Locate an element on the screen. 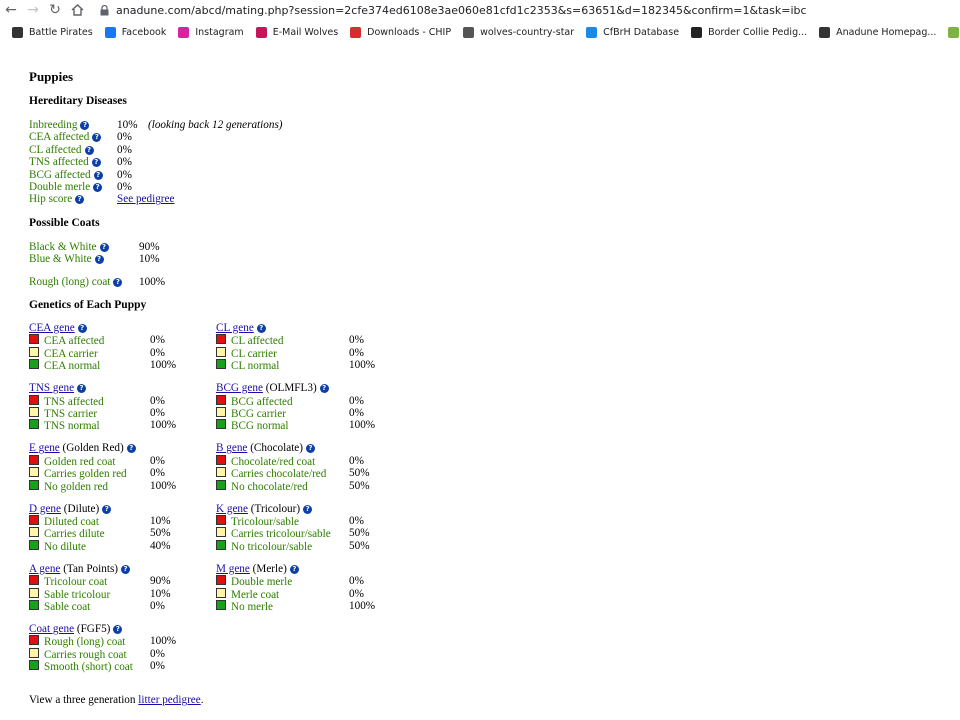 This screenshot has width=960, height=720. gene-row-label: Carries dilute is located at coordinates (74, 534).